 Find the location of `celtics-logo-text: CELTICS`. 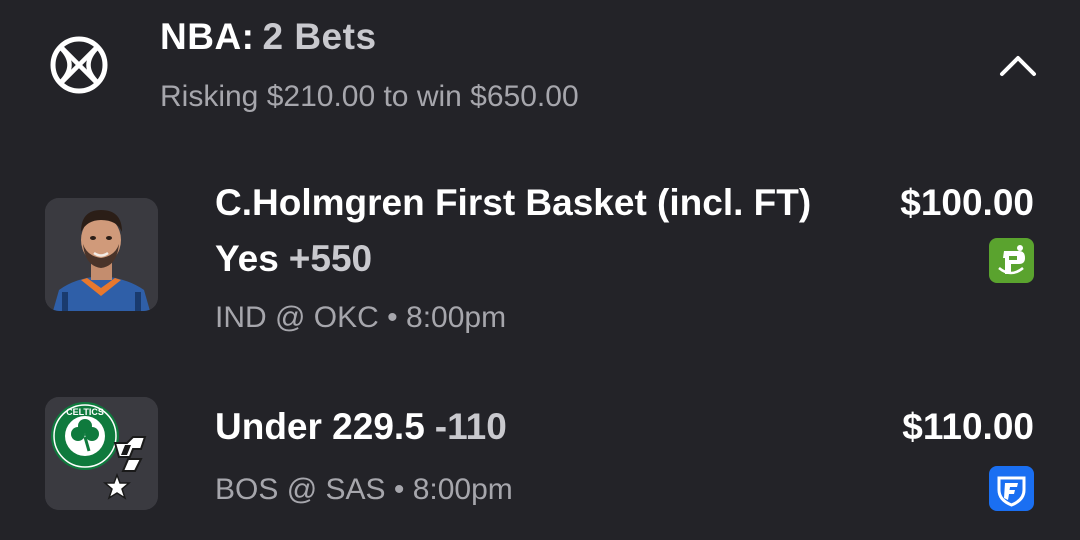

celtics-logo-text: CELTICS is located at coordinates (85, 412).